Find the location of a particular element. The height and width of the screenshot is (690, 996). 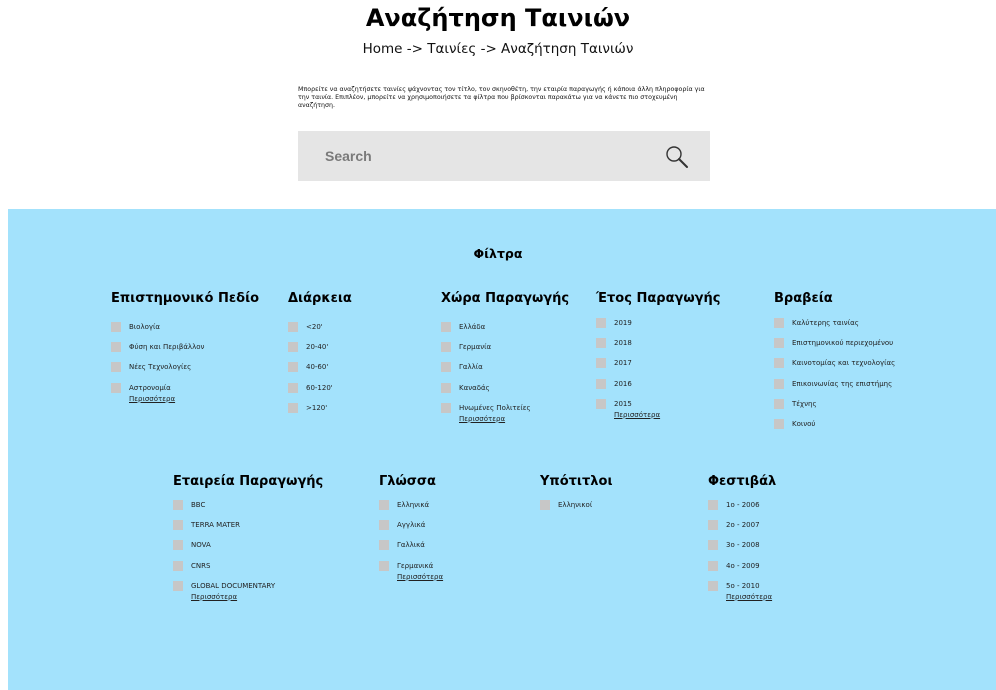

filter-option-label: TERRA MATER is located at coordinates (216, 525).